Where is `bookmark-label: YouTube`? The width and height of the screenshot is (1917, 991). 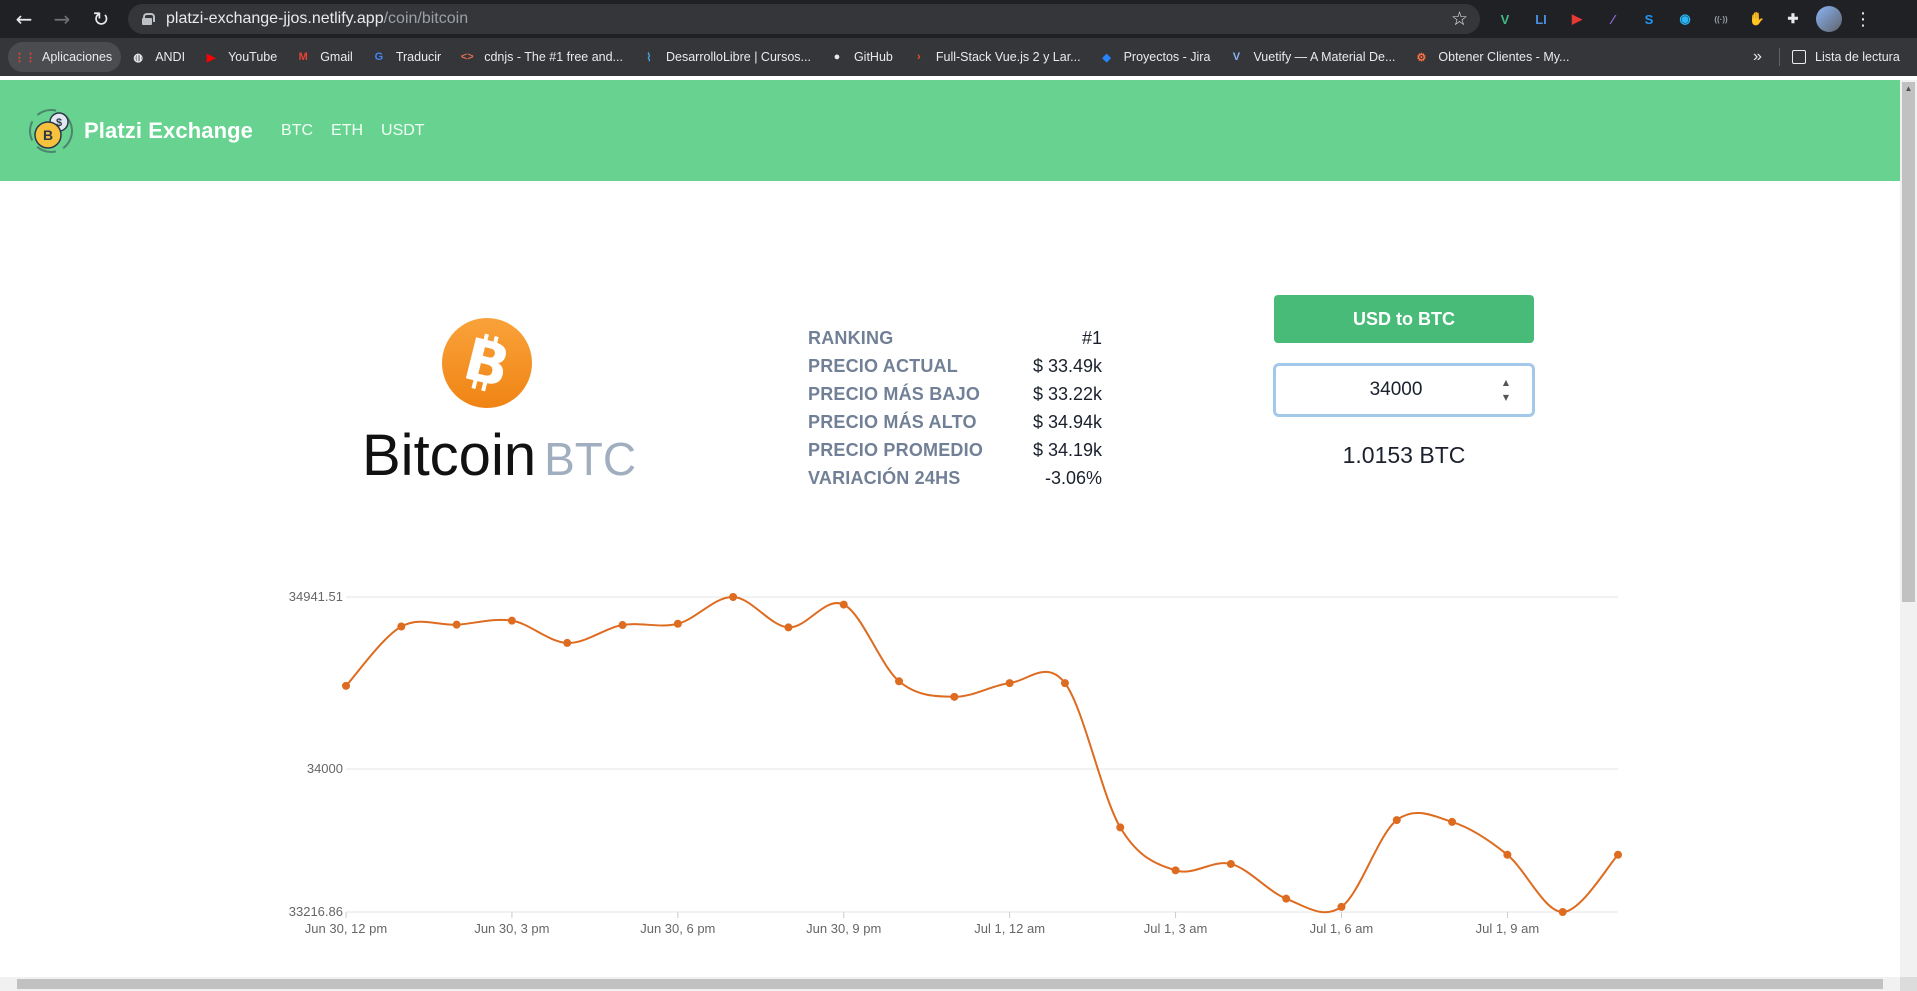 bookmark-label: YouTube is located at coordinates (253, 57).